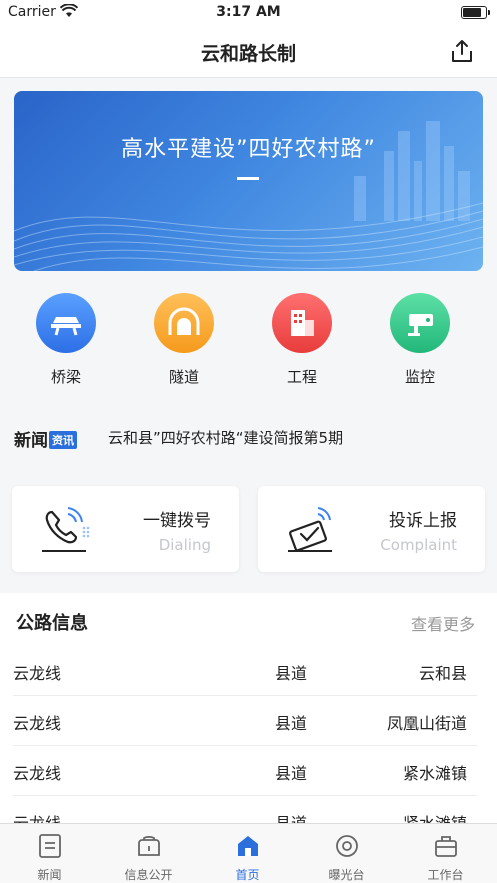 This screenshot has height=883, width=497. I want to click on card-subtitle: Dialing, so click(184, 545).